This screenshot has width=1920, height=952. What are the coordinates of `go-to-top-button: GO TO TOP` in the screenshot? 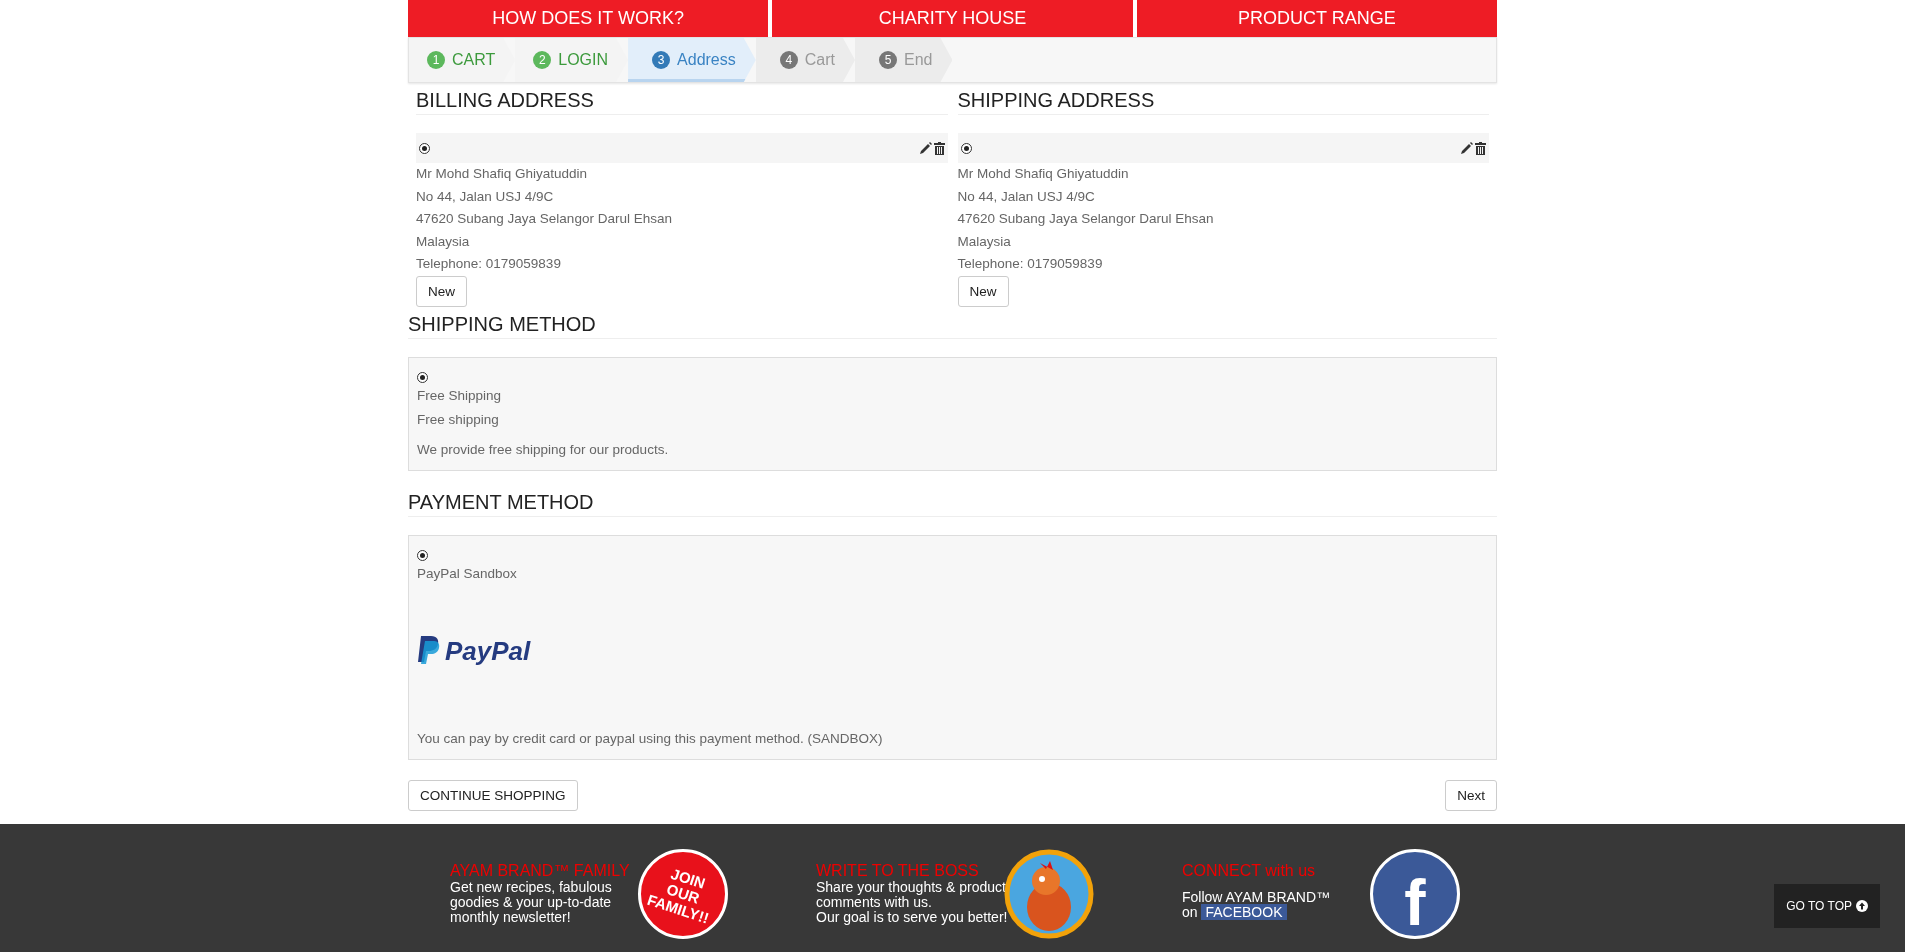 It's located at (1827, 906).